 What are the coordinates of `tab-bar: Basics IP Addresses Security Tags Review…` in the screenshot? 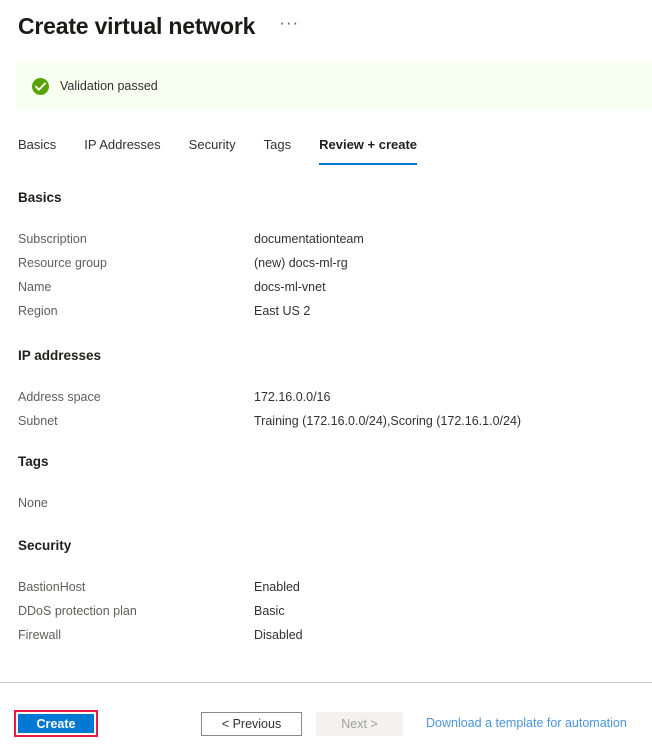 It's located at (328, 153).